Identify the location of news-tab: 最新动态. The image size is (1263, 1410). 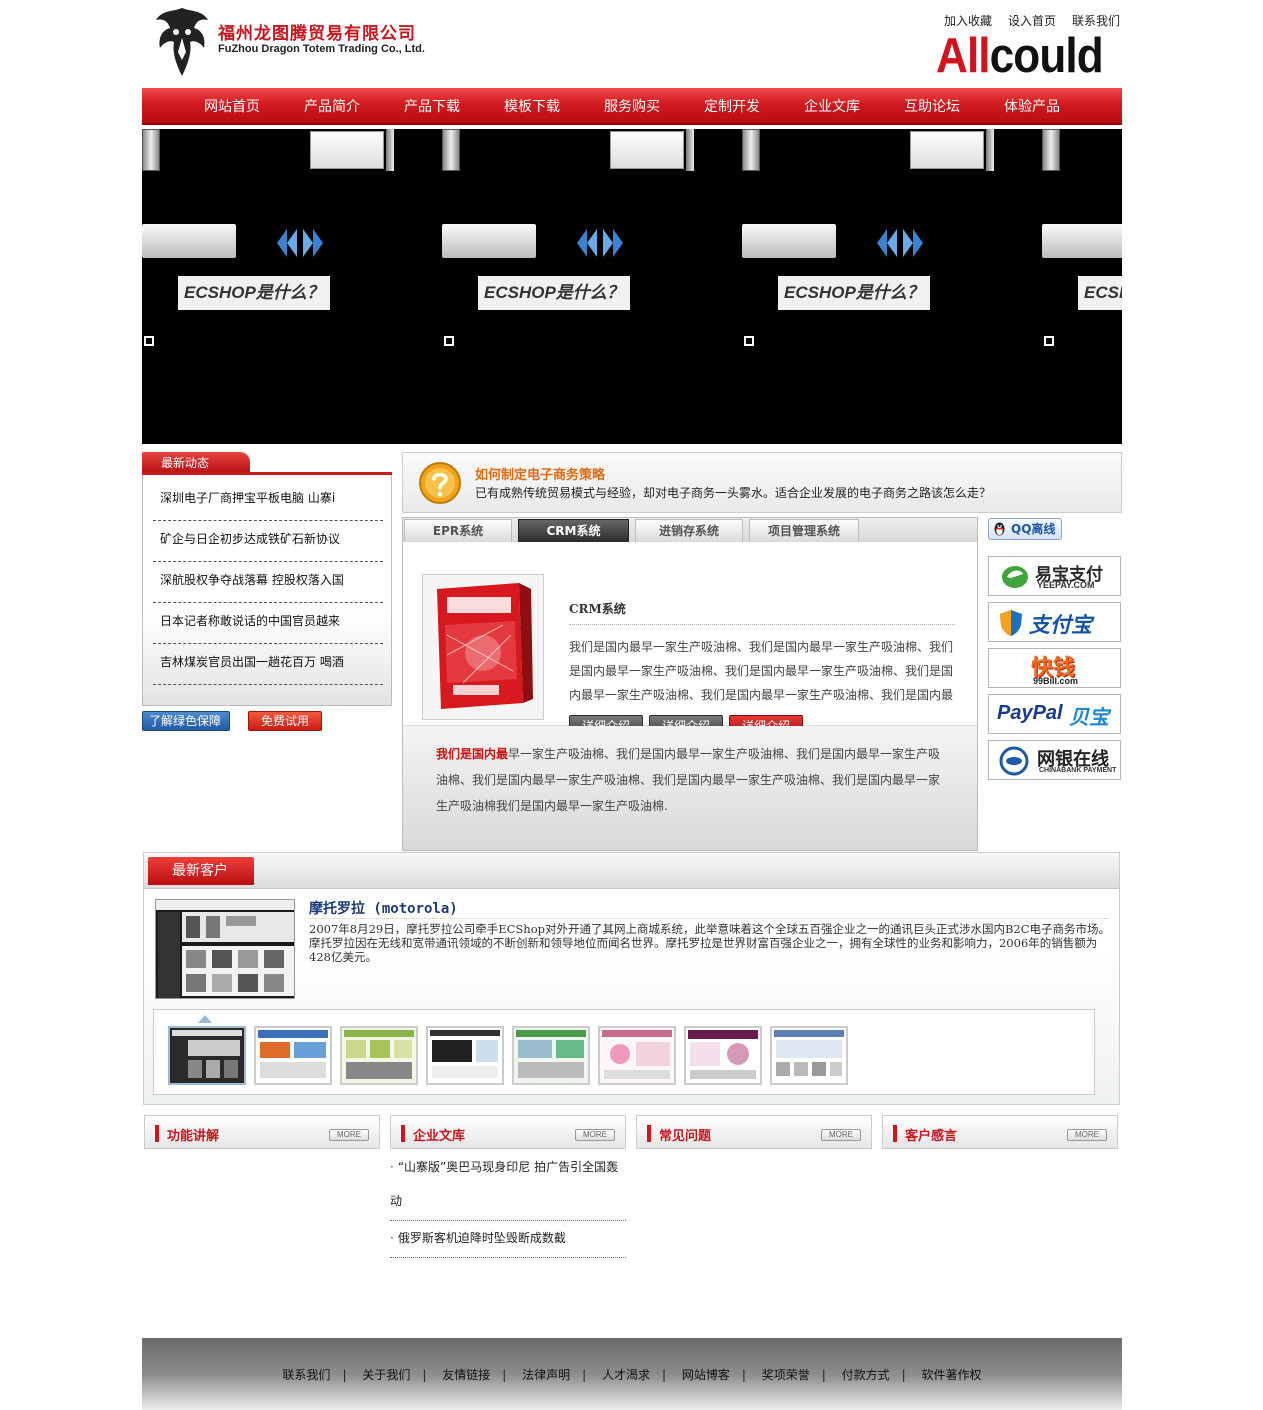
(196, 463).